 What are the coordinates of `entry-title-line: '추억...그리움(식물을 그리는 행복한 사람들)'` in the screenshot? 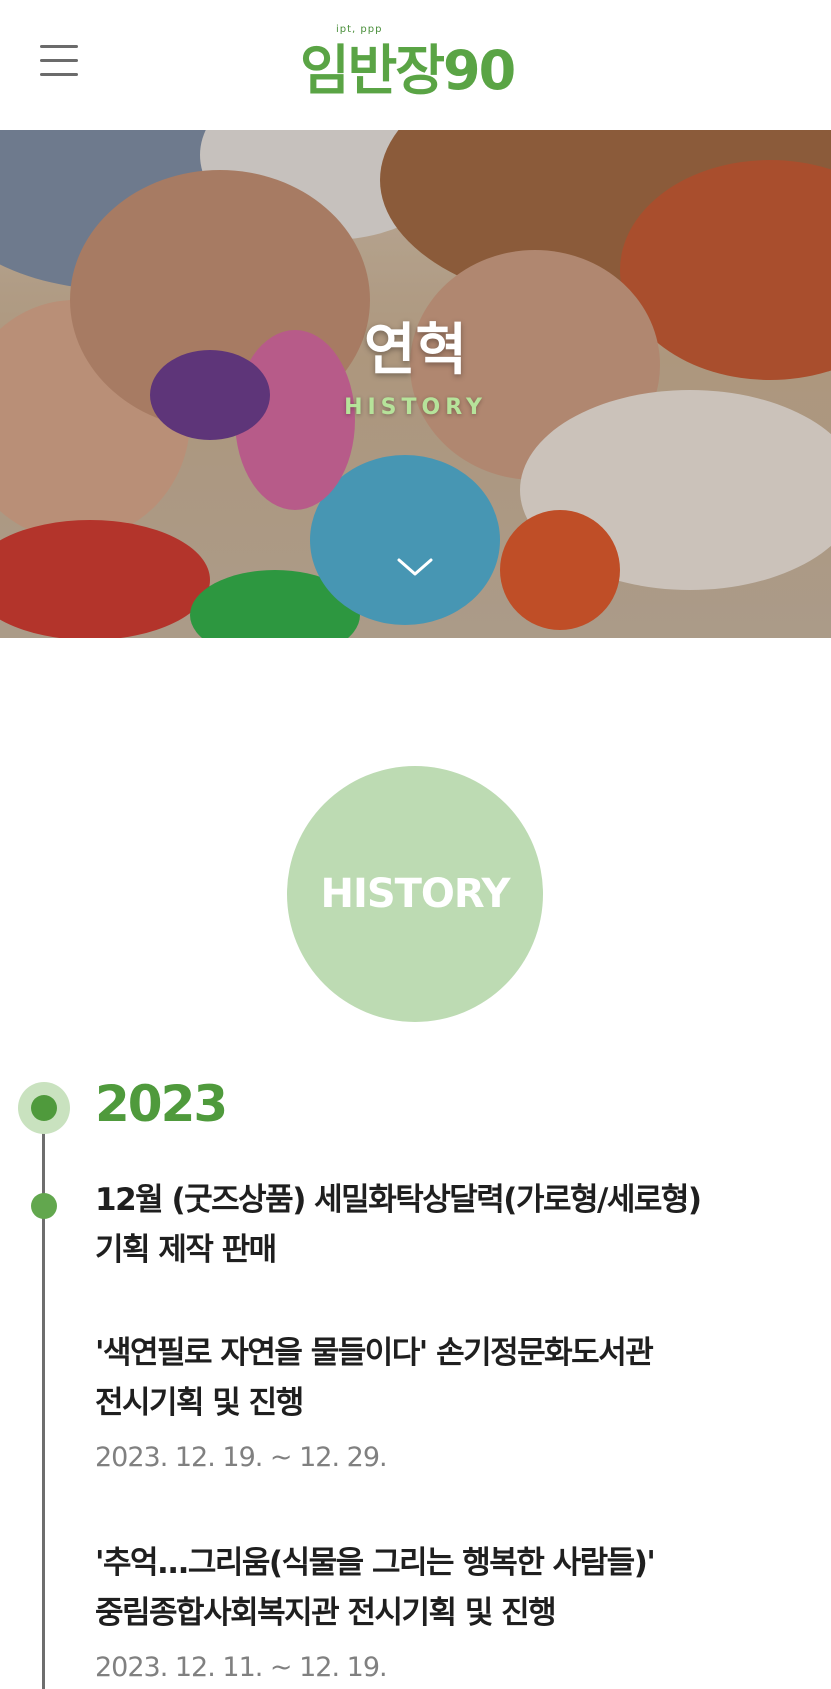 It's located at (375, 1563).